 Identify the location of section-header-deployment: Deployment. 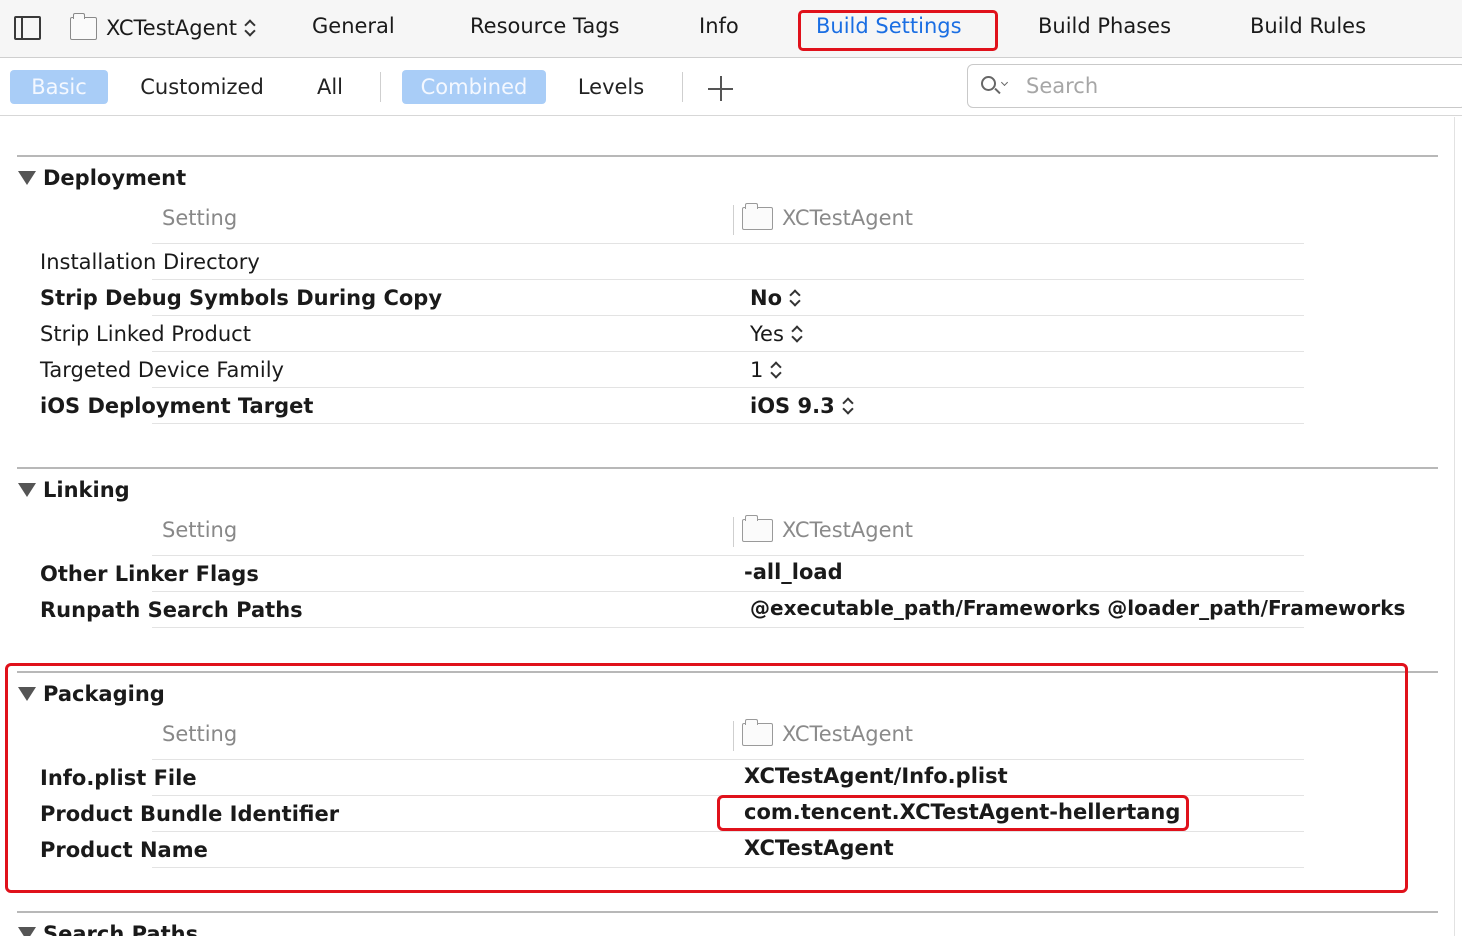
(102, 178).